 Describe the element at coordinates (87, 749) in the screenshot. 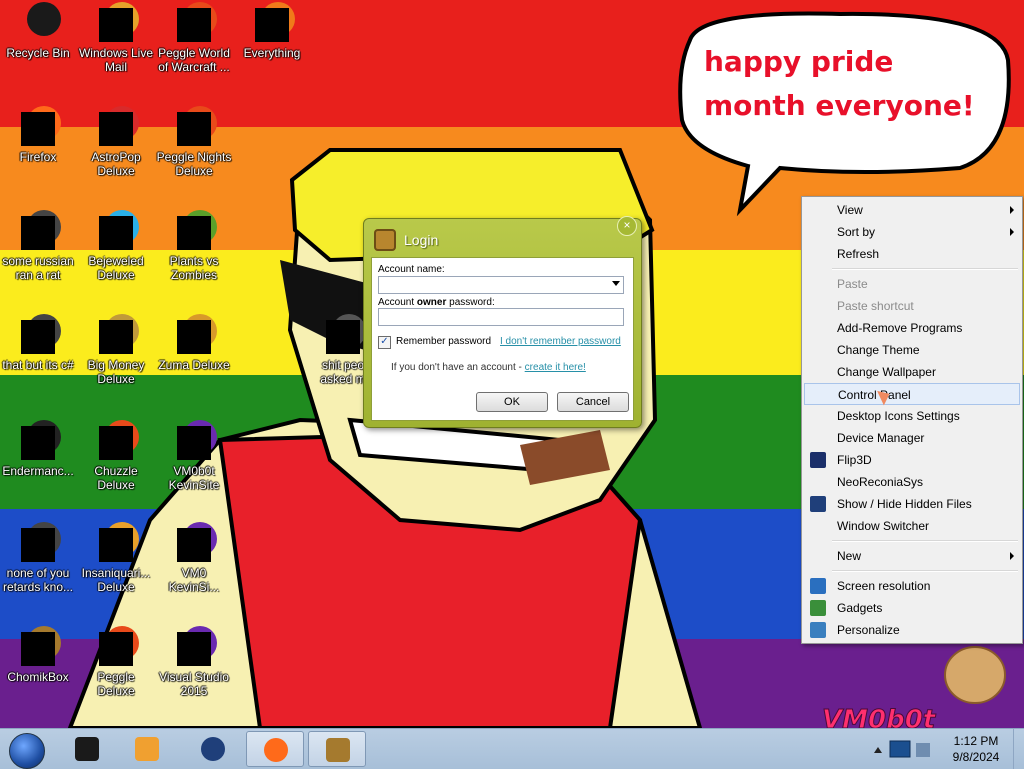

I see `taskbar-app-terminal` at that location.